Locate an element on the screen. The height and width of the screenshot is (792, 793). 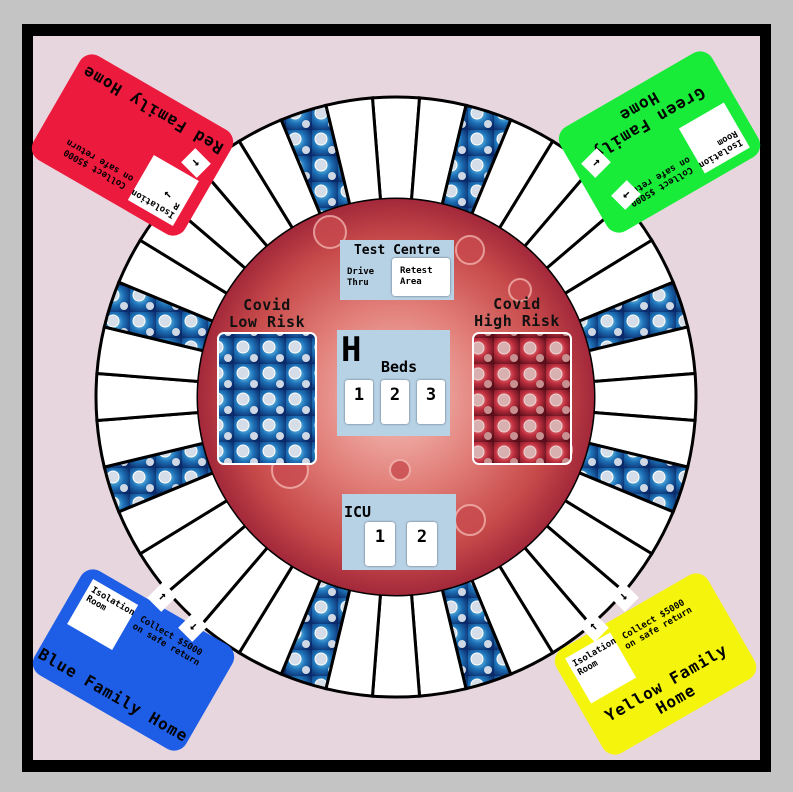
icu-slot-1: 1 is located at coordinates (380, 544).